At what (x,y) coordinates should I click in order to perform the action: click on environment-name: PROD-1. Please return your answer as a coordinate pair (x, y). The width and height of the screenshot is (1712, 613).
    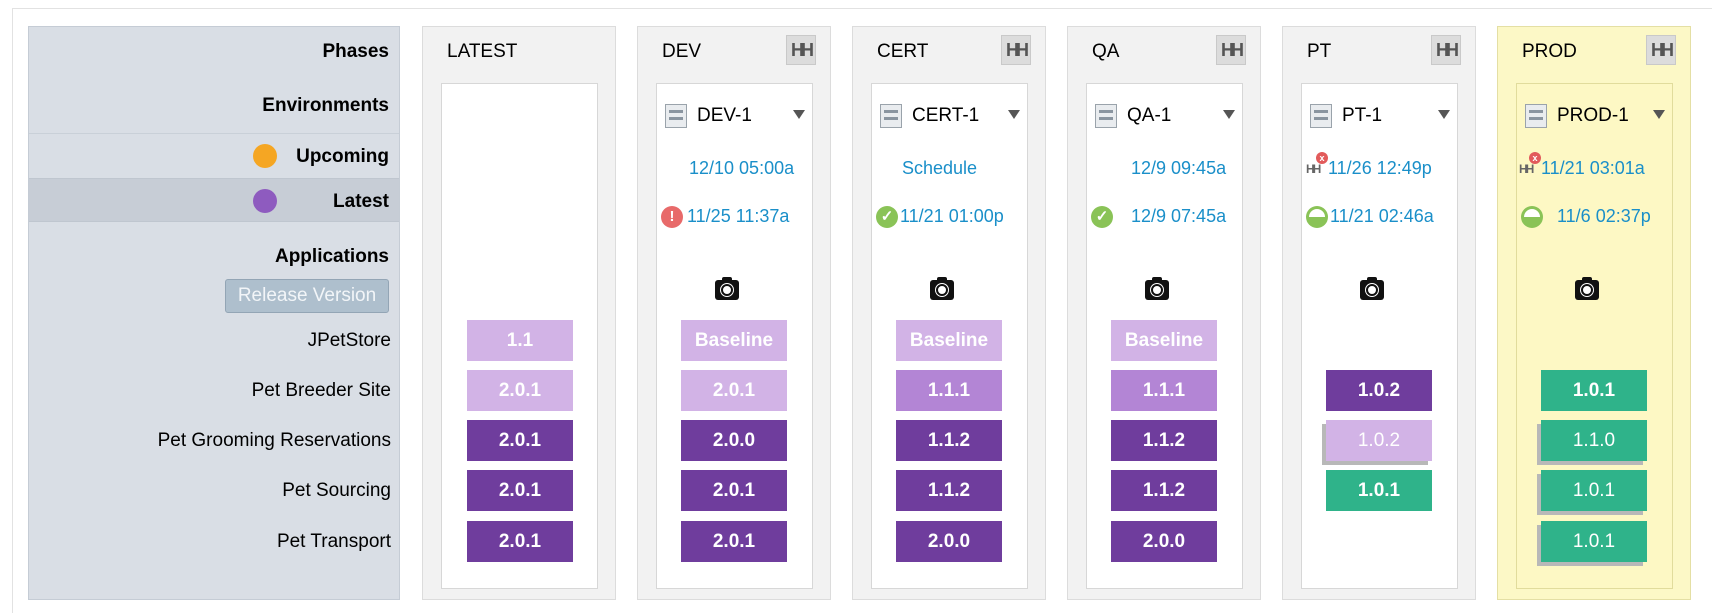
    Looking at the image, I should click on (1593, 115).